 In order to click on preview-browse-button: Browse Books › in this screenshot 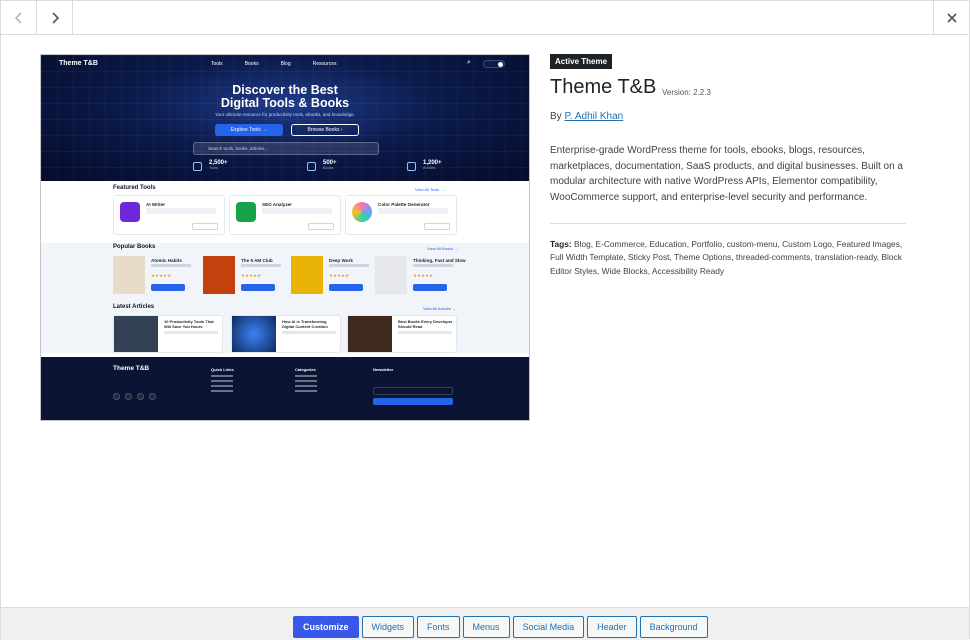, I will do `click(325, 130)`.